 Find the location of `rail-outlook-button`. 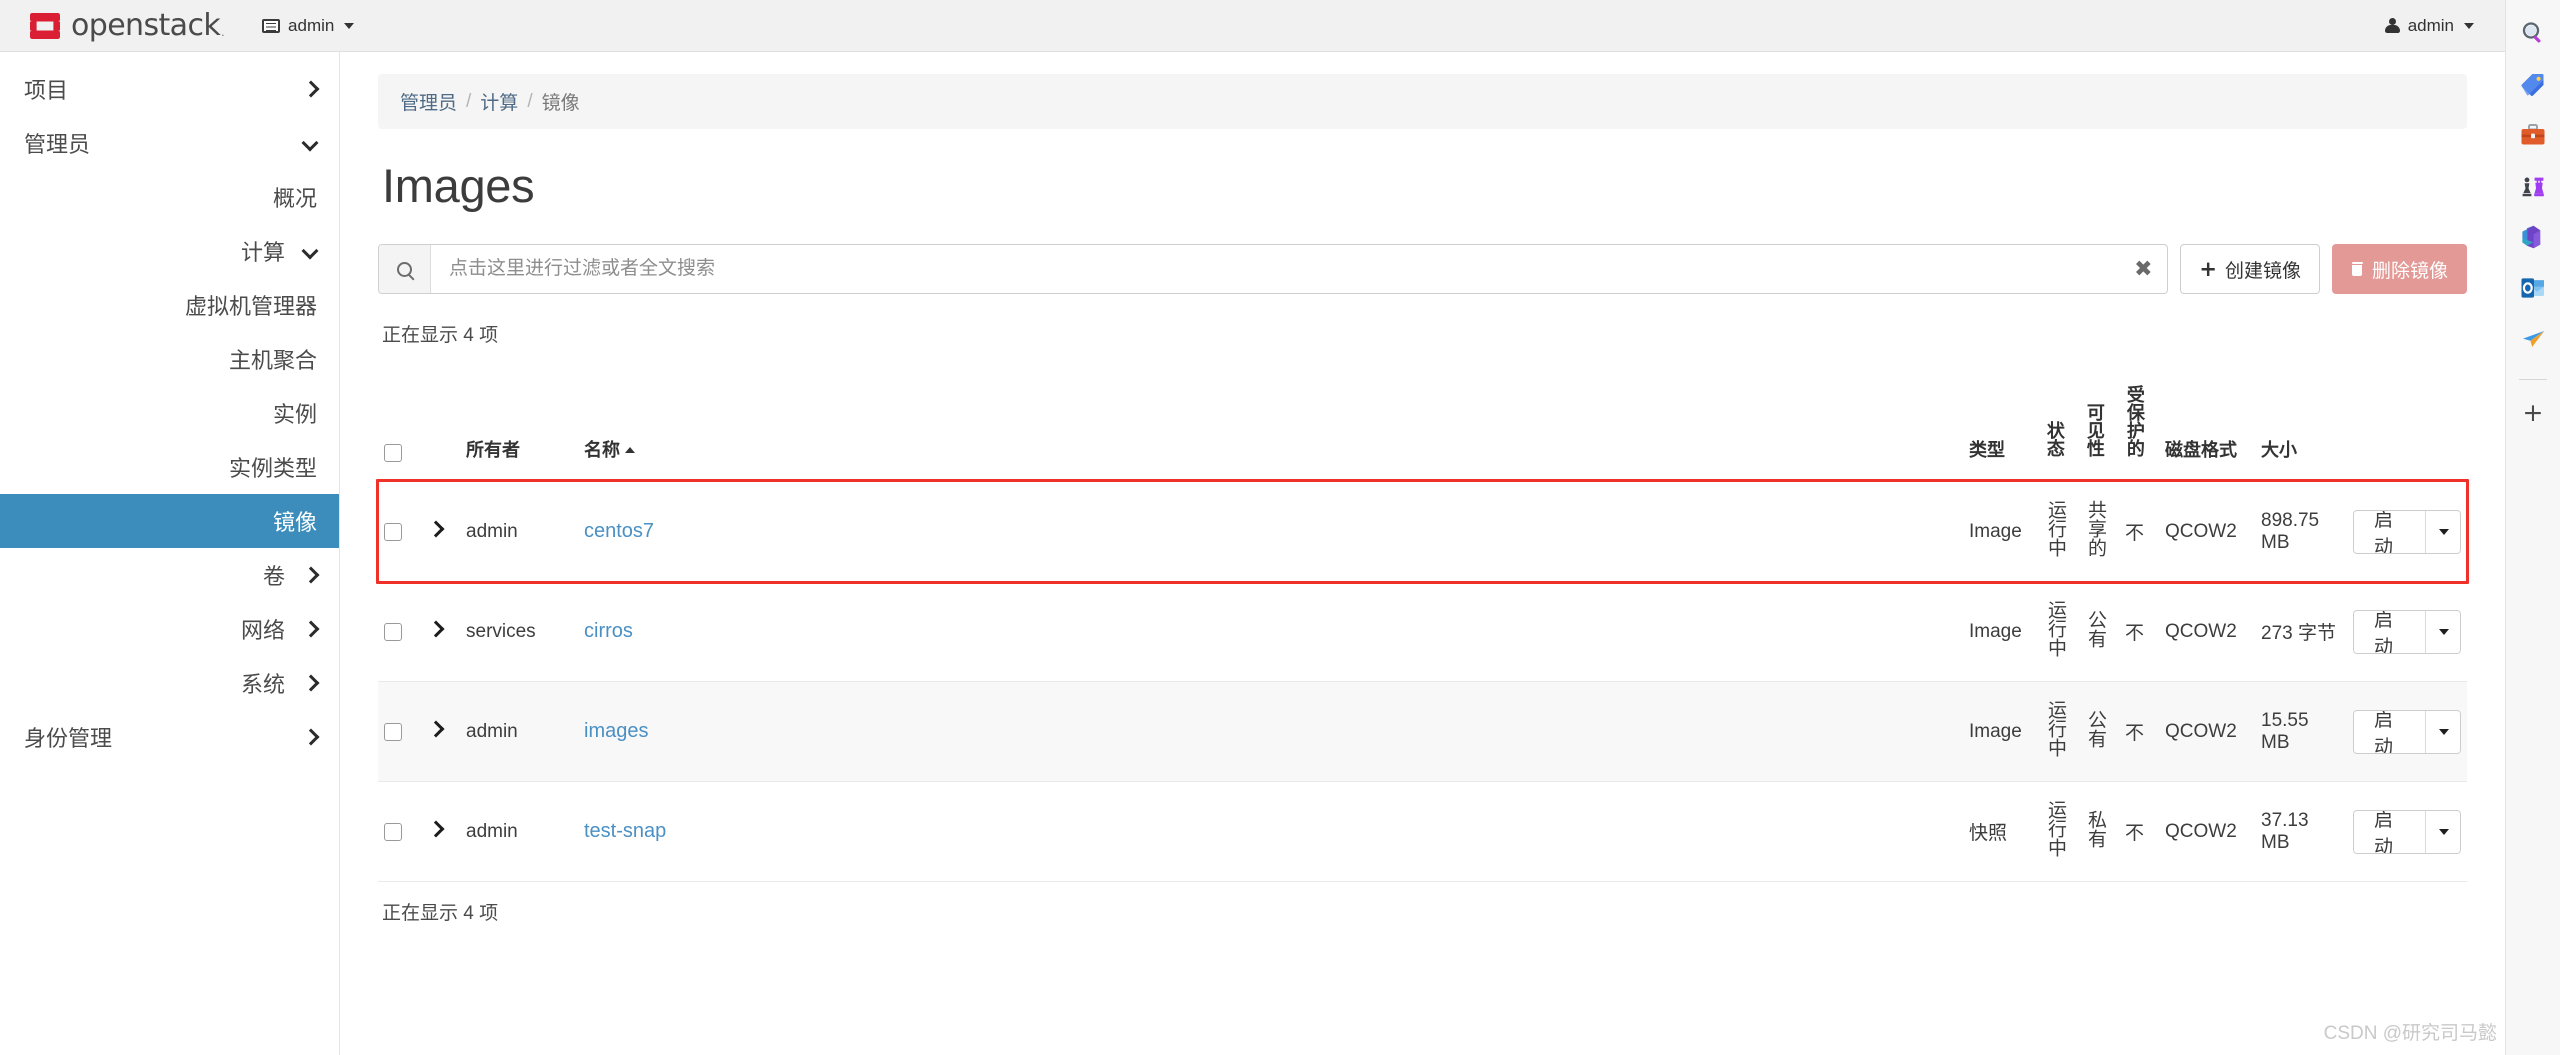

rail-outlook-button is located at coordinates (2533, 288).